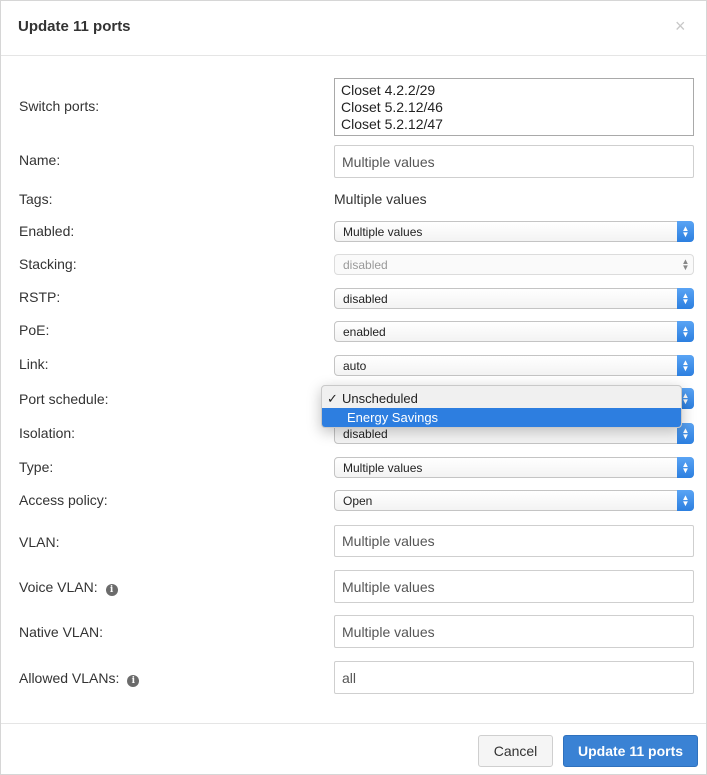 The height and width of the screenshot is (775, 707). What do you see at coordinates (358, 500) in the screenshot?
I see `access-policy-select-value: Open` at bounding box center [358, 500].